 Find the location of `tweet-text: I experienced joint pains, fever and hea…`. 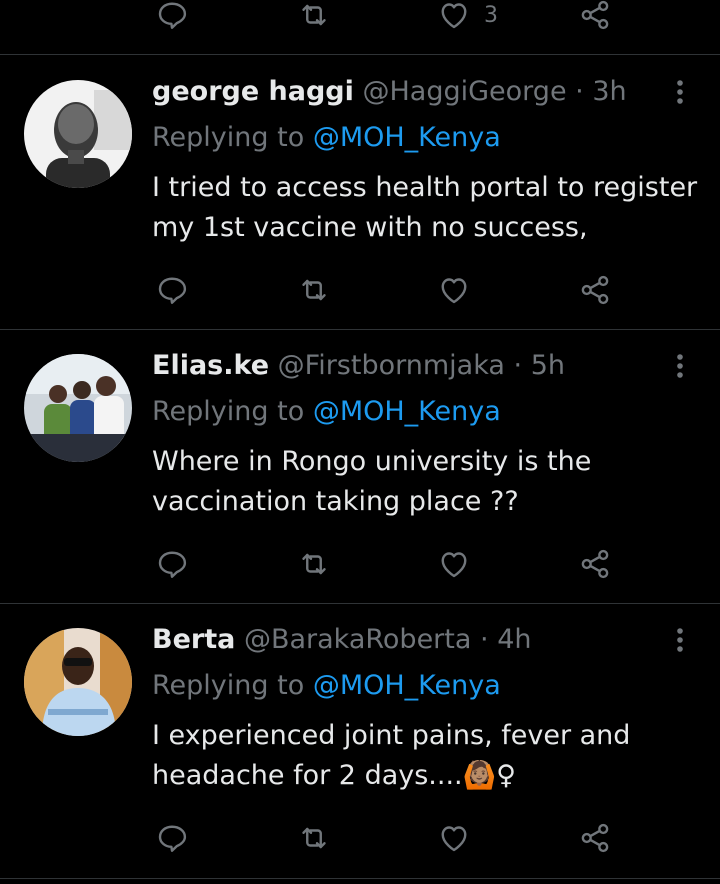

tweet-text: I experienced joint pains, fever and hea… is located at coordinates (427, 756).